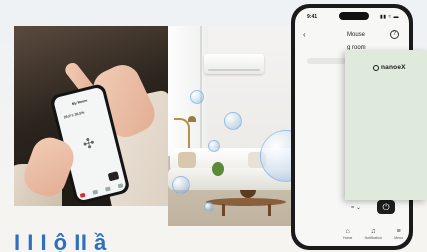 The width and height of the screenshot is (427, 252). Describe the element at coordinates (182, 134) in the screenshot. I see `wall-lamp` at that location.